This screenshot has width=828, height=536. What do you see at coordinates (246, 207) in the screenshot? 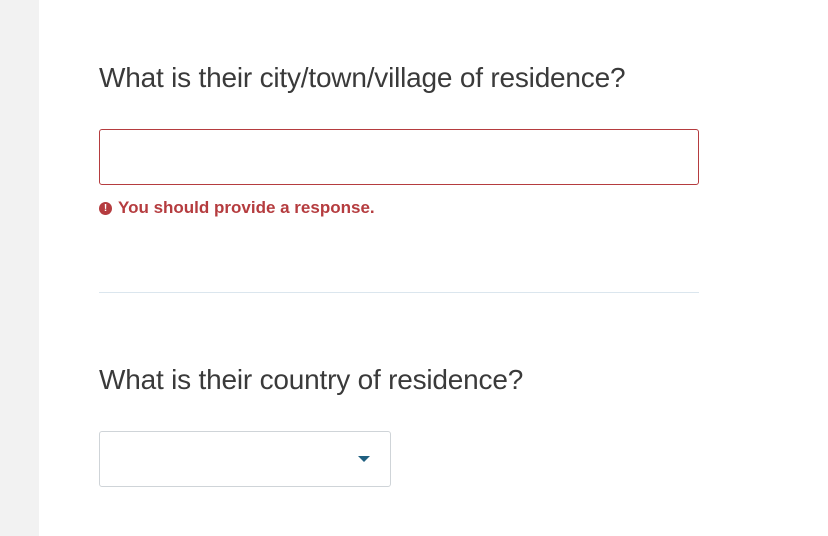
I see `city-error-text: You should provide a response.` at bounding box center [246, 207].